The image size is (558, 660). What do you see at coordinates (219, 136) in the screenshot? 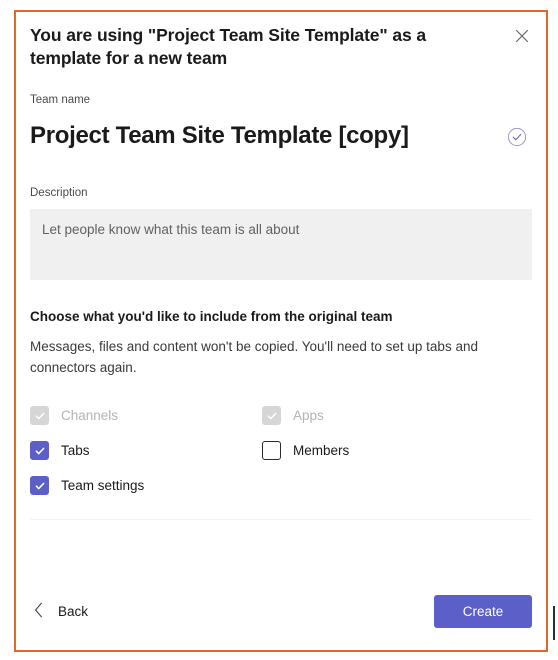
I see `team-name-value: Project Team Site Template [copy]` at bounding box center [219, 136].